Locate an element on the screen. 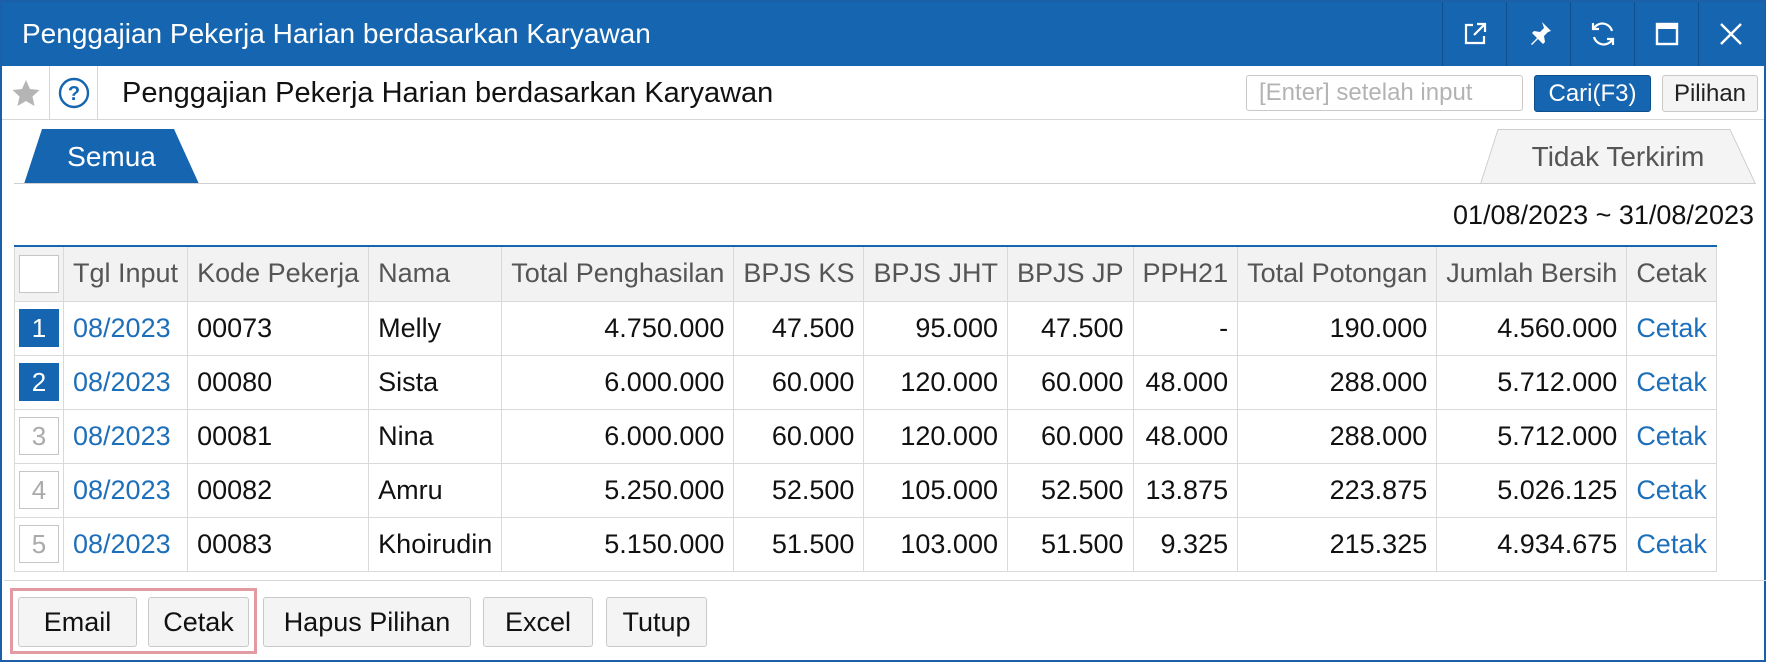 This screenshot has width=1766, height=662. row-select-checkbox: 4 is located at coordinates (39, 490).